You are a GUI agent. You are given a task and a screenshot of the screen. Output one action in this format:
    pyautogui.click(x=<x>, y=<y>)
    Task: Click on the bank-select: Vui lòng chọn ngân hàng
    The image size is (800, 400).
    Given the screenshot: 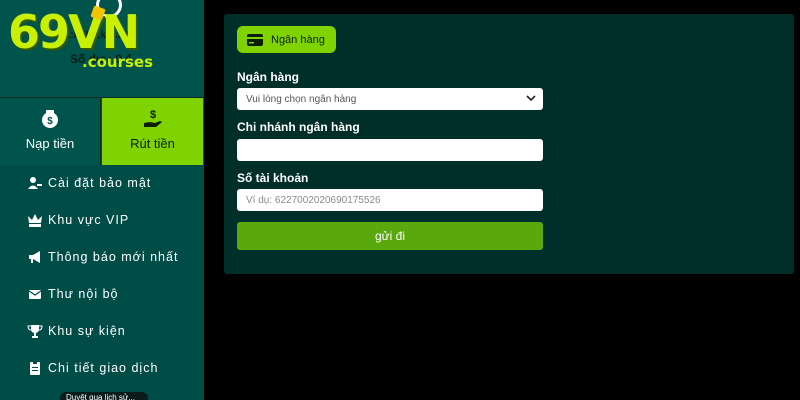 What is the action you would take?
    pyautogui.click(x=390, y=99)
    